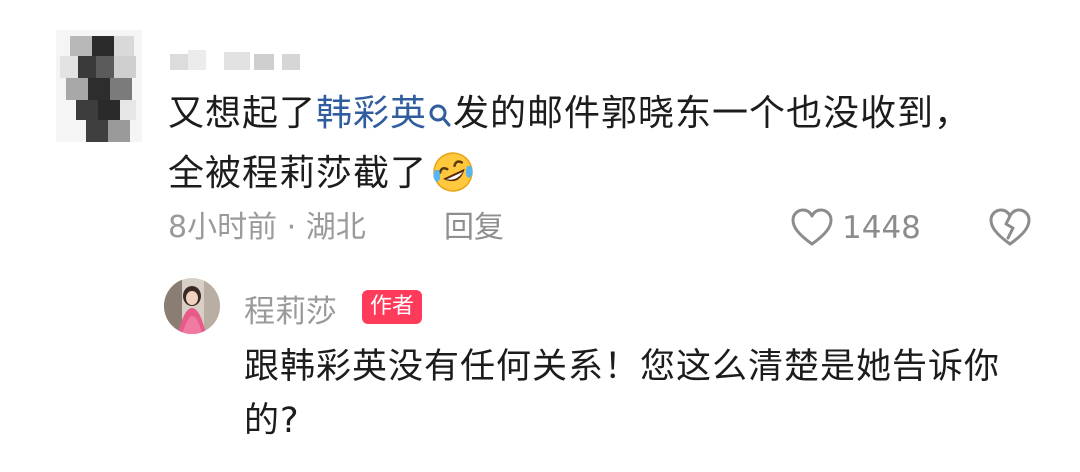 The width and height of the screenshot is (1080, 472). I want to click on reply-author-avatar, so click(192, 306).